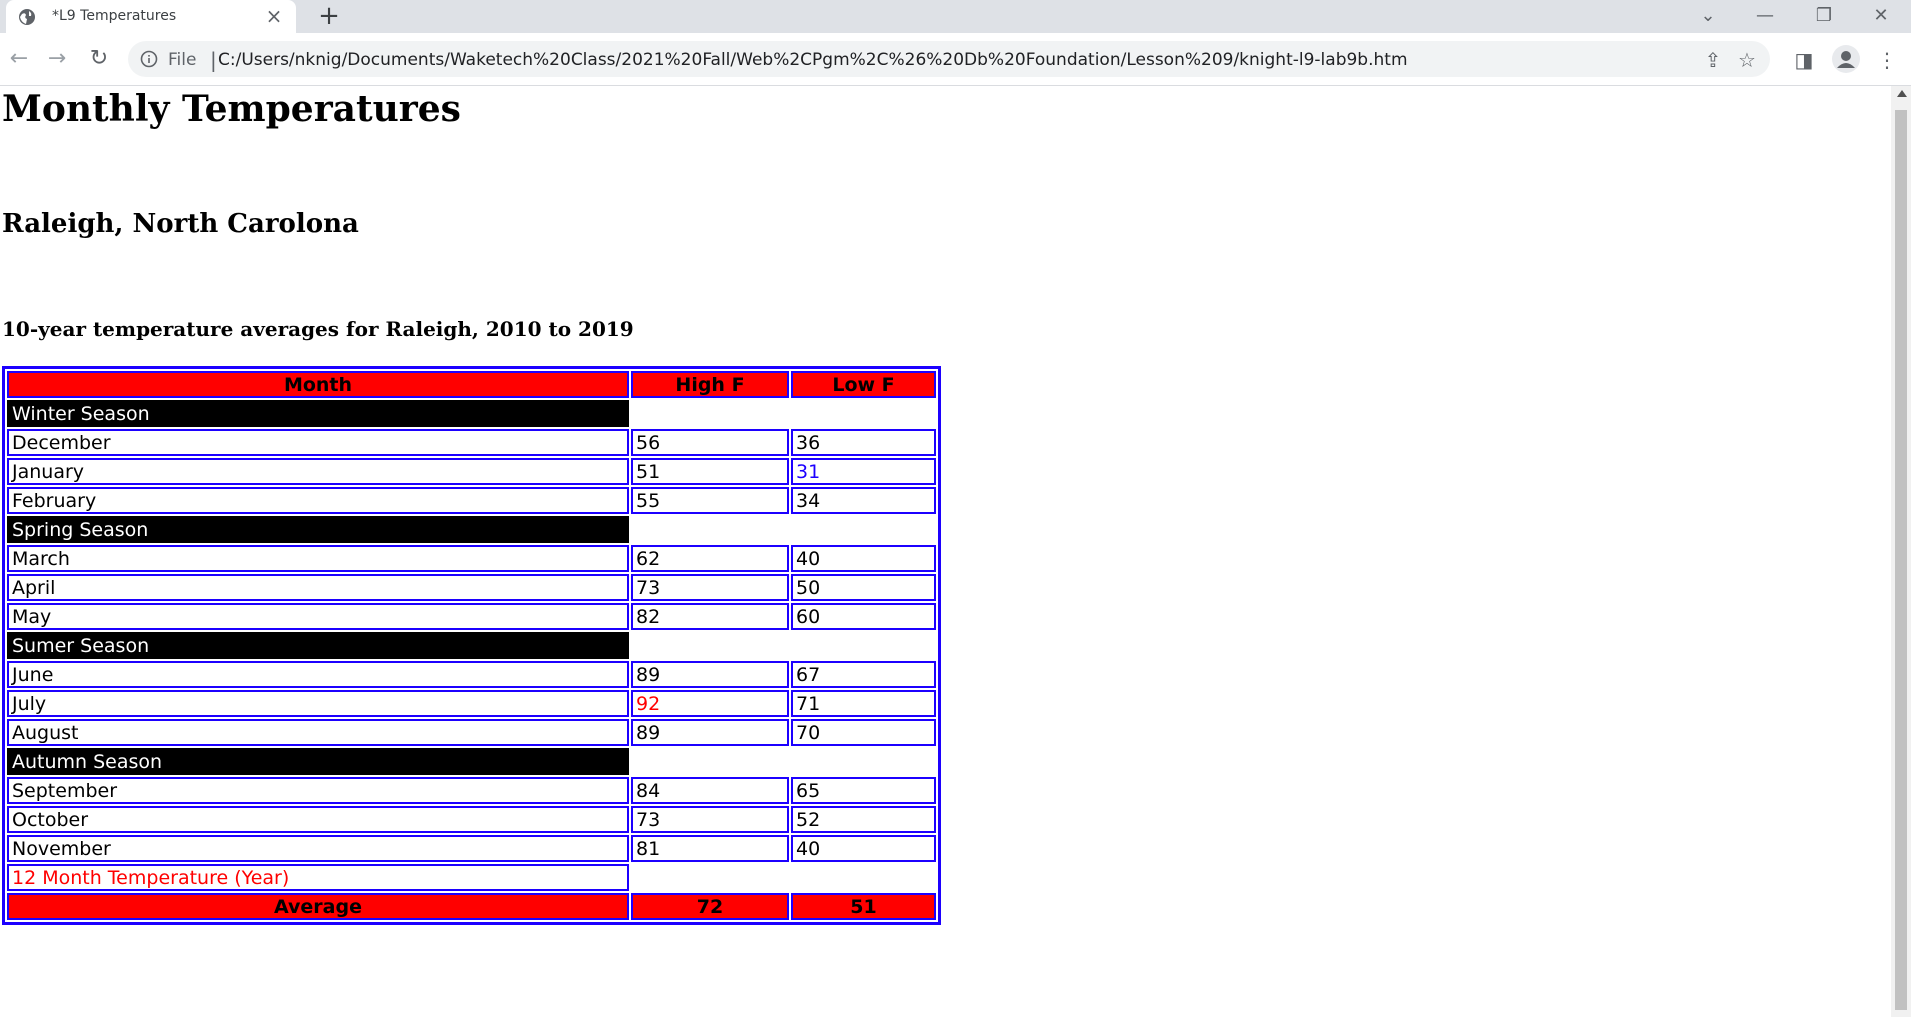 This screenshot has width=1911, height=1017. Describe the element at coordinates (1765, 16) in the screenshot. I see `minimize-icon: —` at that location.